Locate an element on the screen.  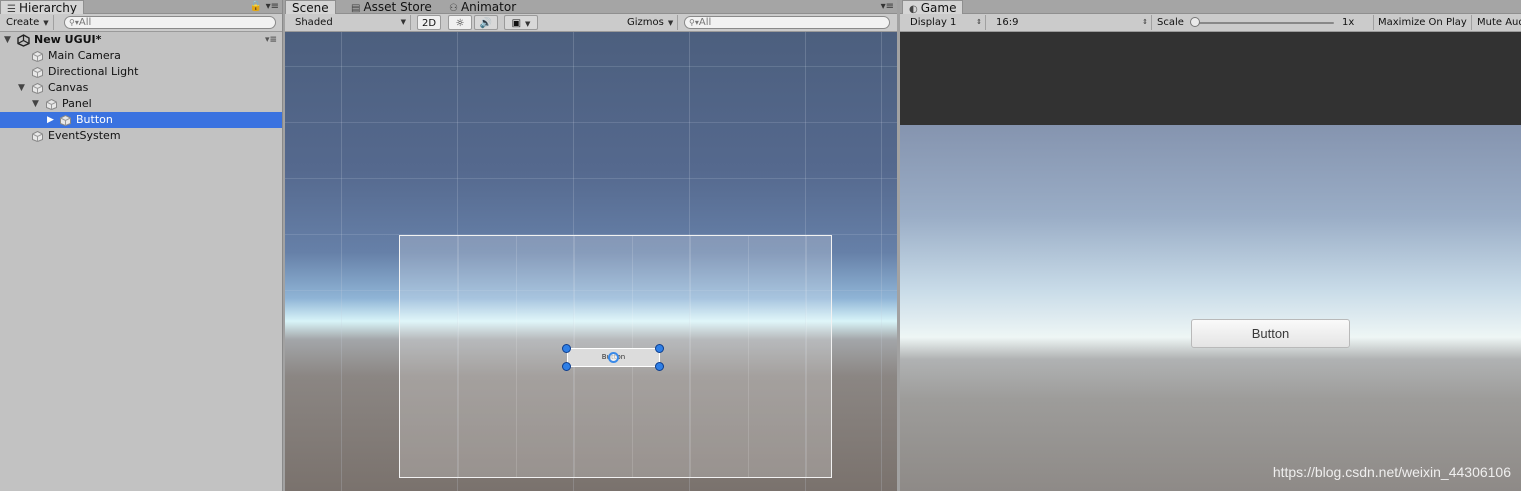
scene-audio-toggle: 🔊 is located at coordinates (486, 22).